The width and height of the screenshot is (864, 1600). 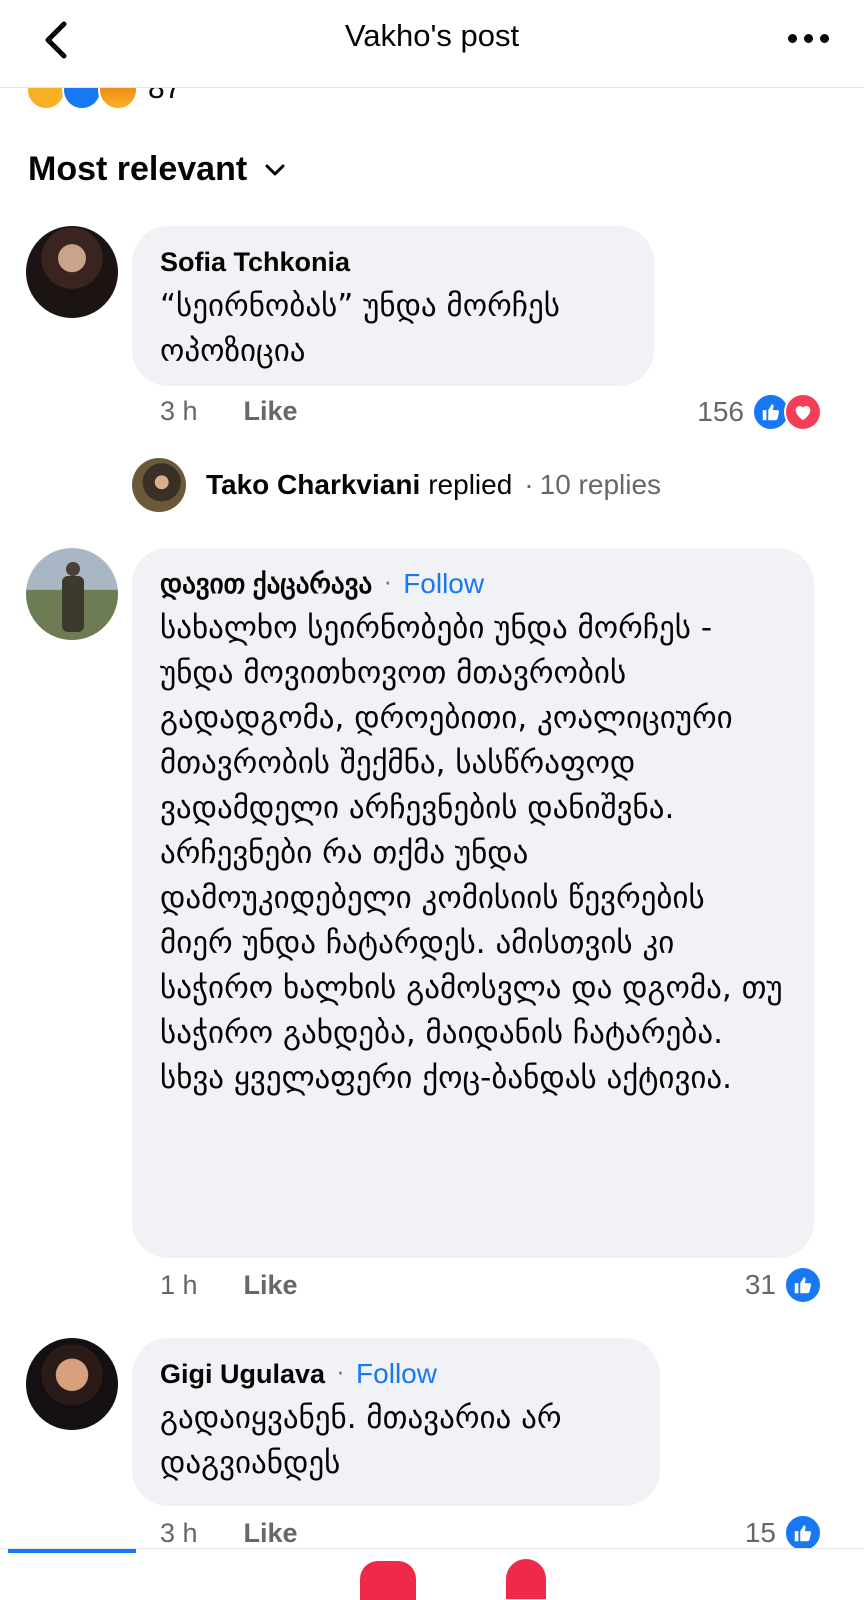 What do you see at coordinates (808, 38) in the screenshot?
I see `more-options-button` at bounding box center [808, 38].